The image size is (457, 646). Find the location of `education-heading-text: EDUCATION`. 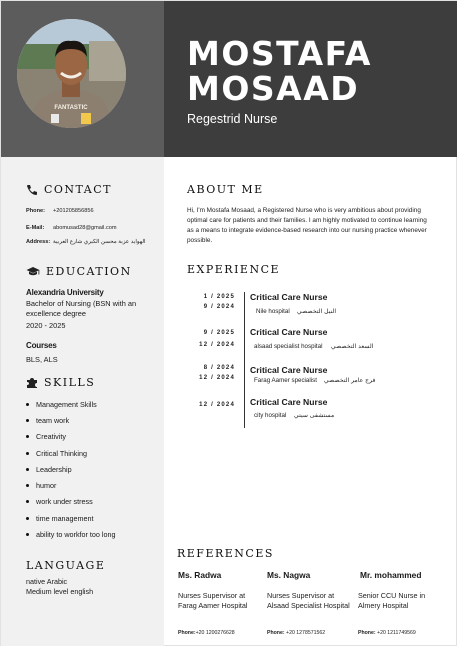

education-heading-text: EDUCATION is located at coordinates (89, 271).